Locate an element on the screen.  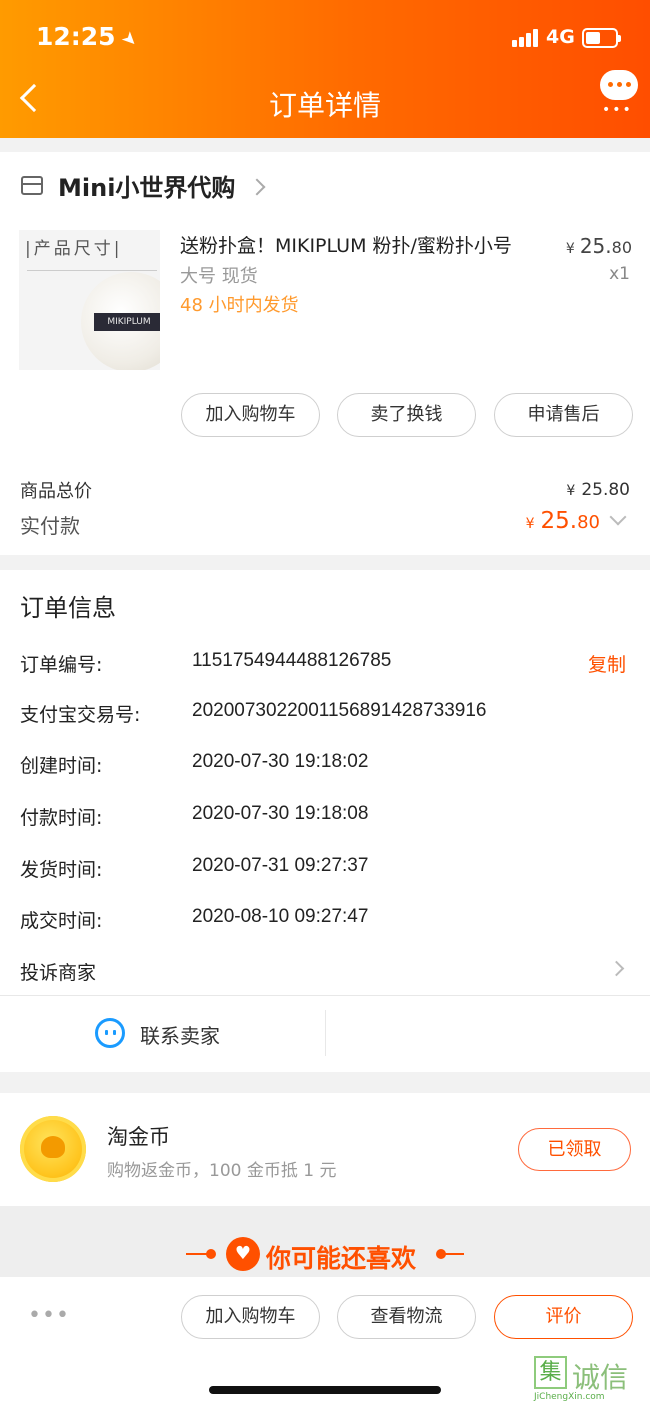
order-number: 1151754944488126785 is located at coordinates (292, 660).